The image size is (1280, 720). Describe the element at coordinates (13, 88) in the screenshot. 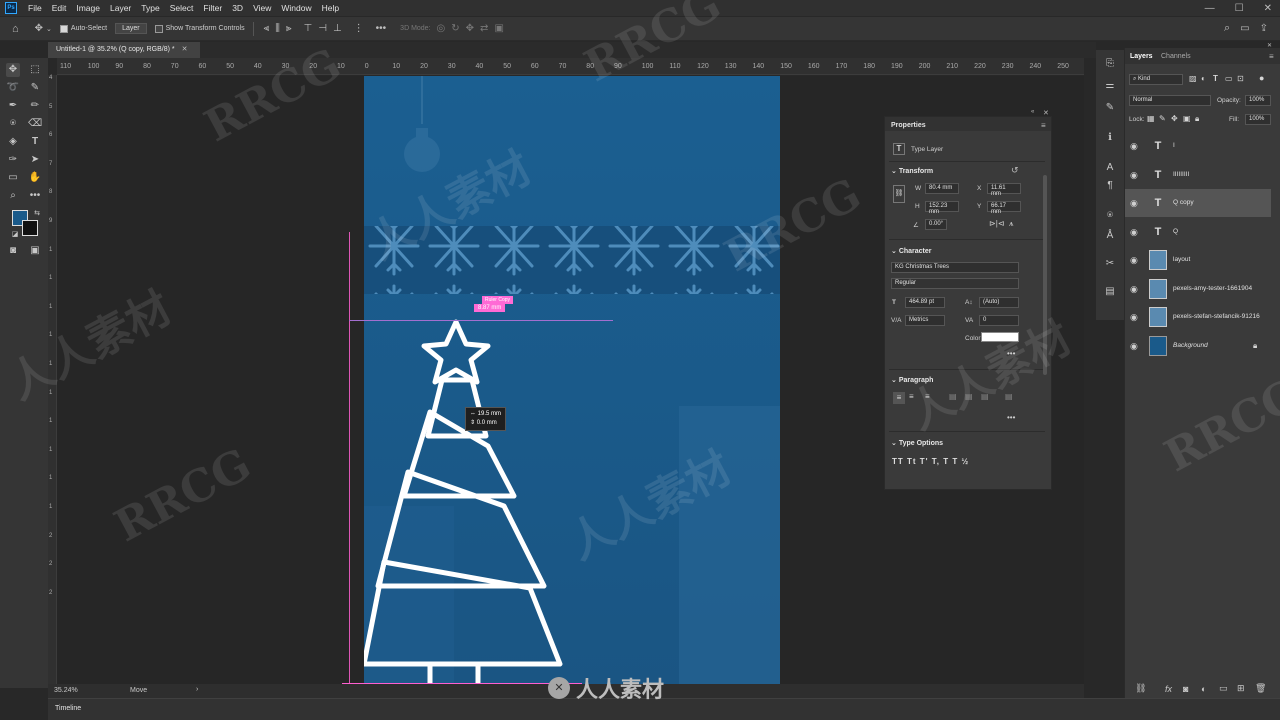

I see `lasso-tool: ➰` at that location.